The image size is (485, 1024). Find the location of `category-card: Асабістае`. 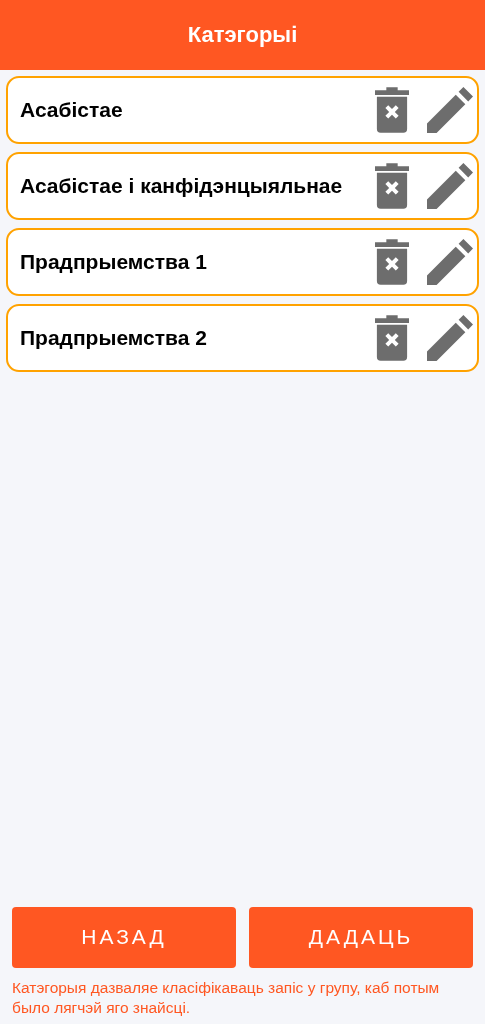

category-card: Асабістае is located at coordinates (242, 110).